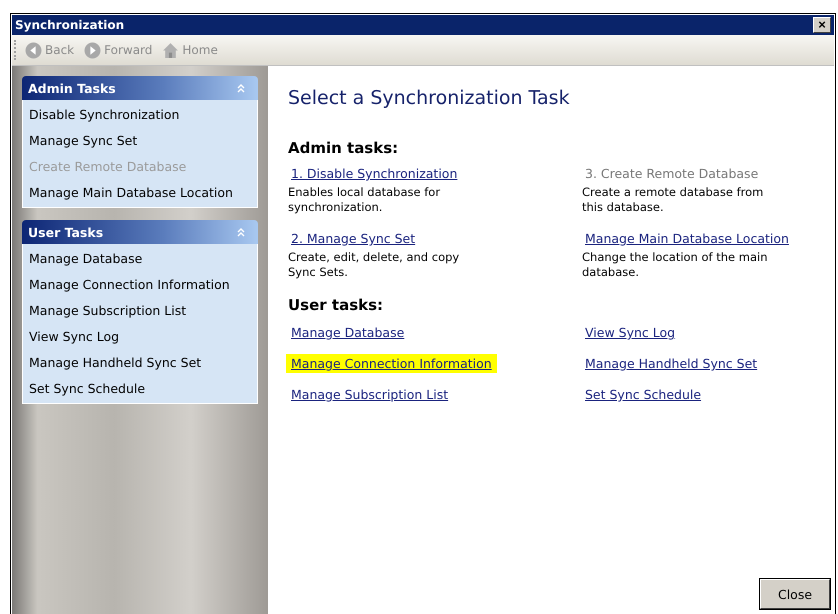 The height and width of the screenshot is (614, 838). Describe the element at coordinates (140, 259) in the screenshot. I see `sidebar-item: Manage Database` at that location.